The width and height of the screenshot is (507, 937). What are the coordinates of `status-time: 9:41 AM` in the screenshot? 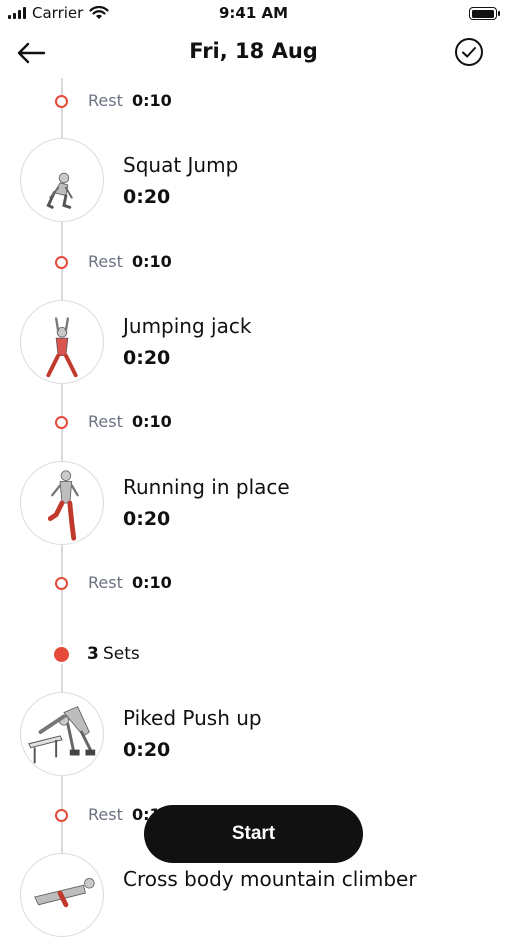 It's located at (253, 13).